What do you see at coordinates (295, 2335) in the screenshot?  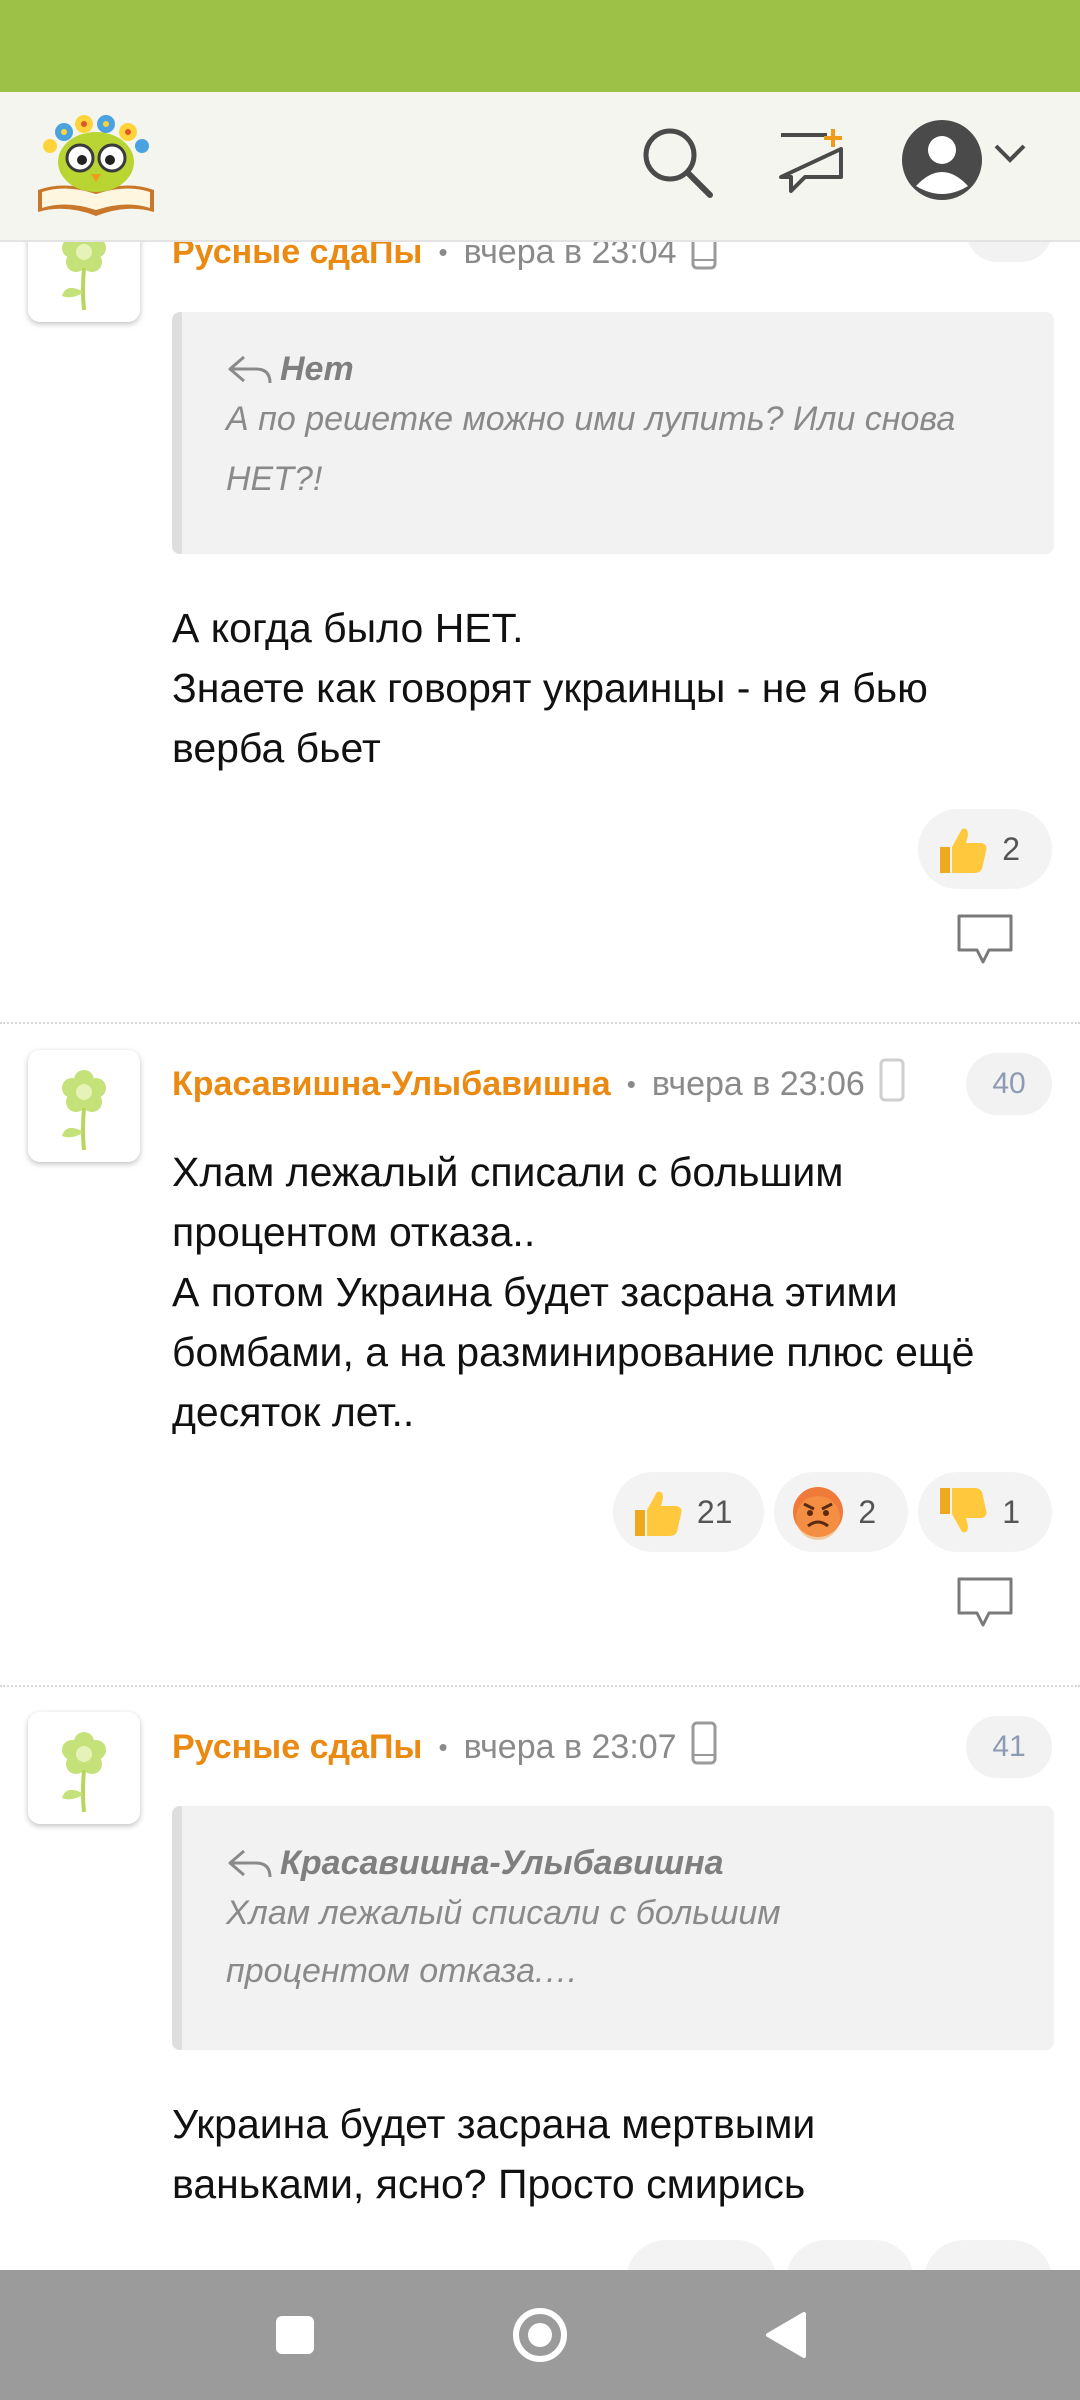 I see `square-icon` at bounding box center [295, 2335].